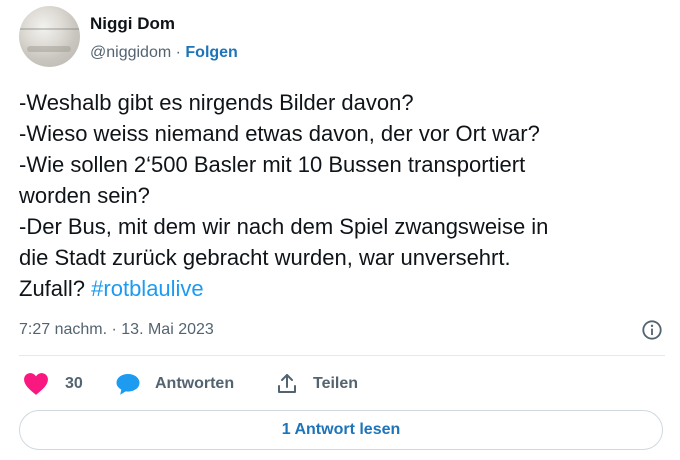 This screenshot has width=680, height=460. Describe the element at coordinates (342, 355) in the screenshot. I see `divider` at that location.